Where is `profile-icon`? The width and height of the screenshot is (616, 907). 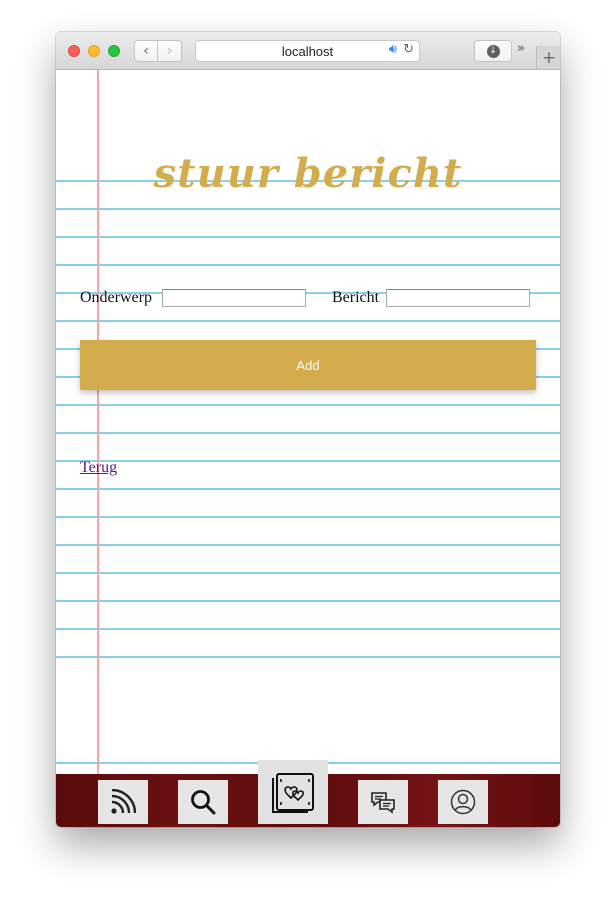
profile-icon is located at coordinates (463, 802).